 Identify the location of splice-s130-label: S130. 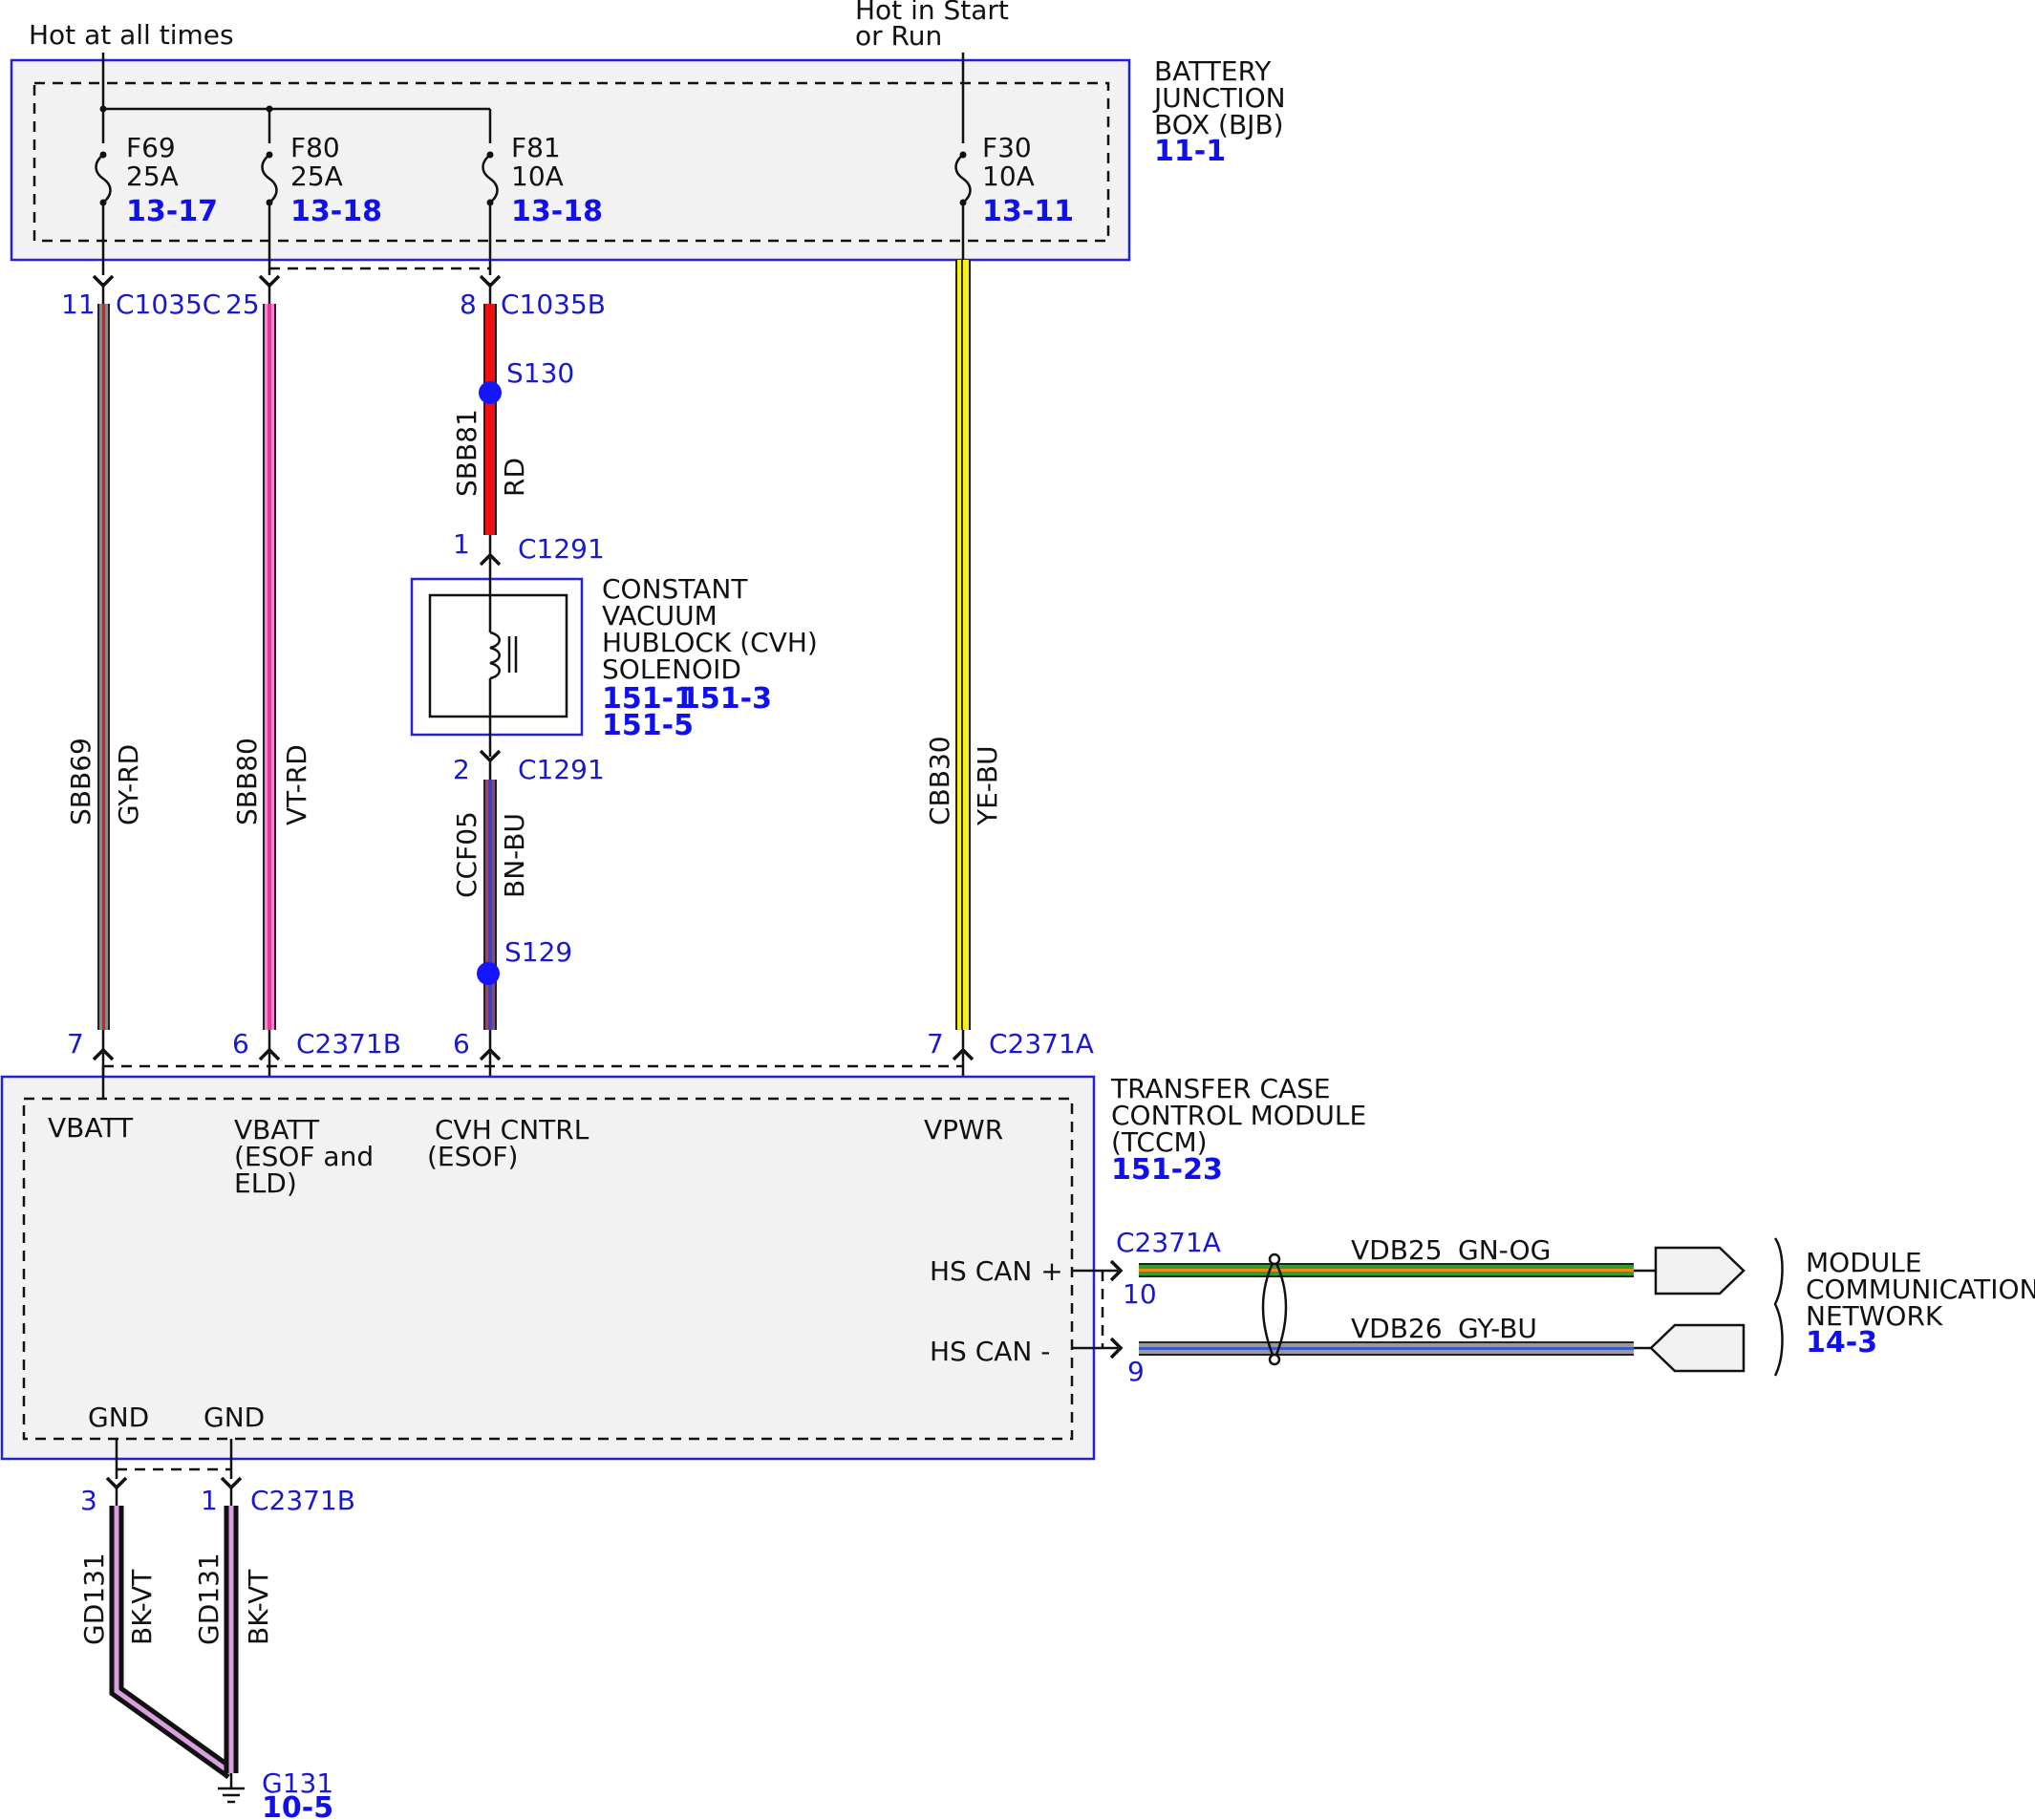
(540, 373).